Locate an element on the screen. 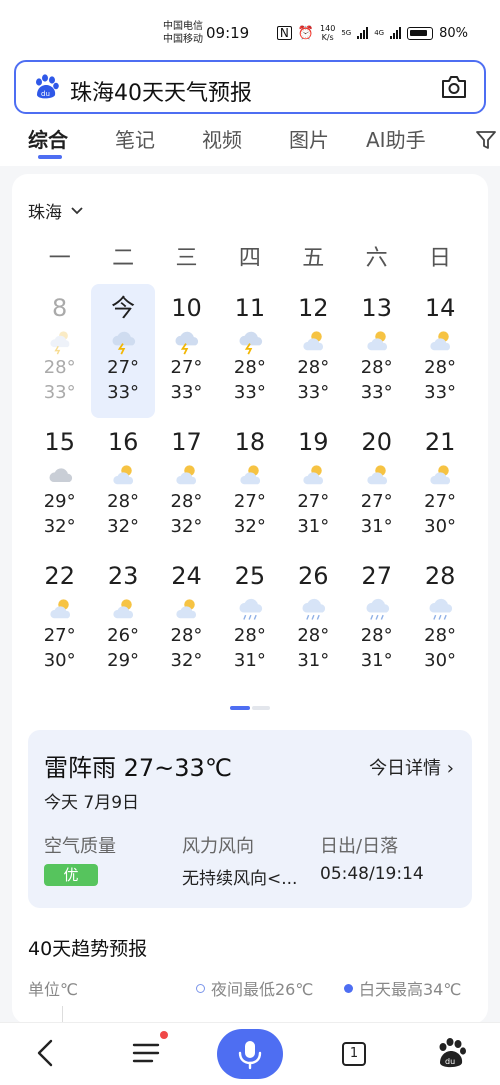 Image resolution: width=500 pixels, height=1085 pixels. day-cell: 12 28° 33° is located at coordinates (313, 351).